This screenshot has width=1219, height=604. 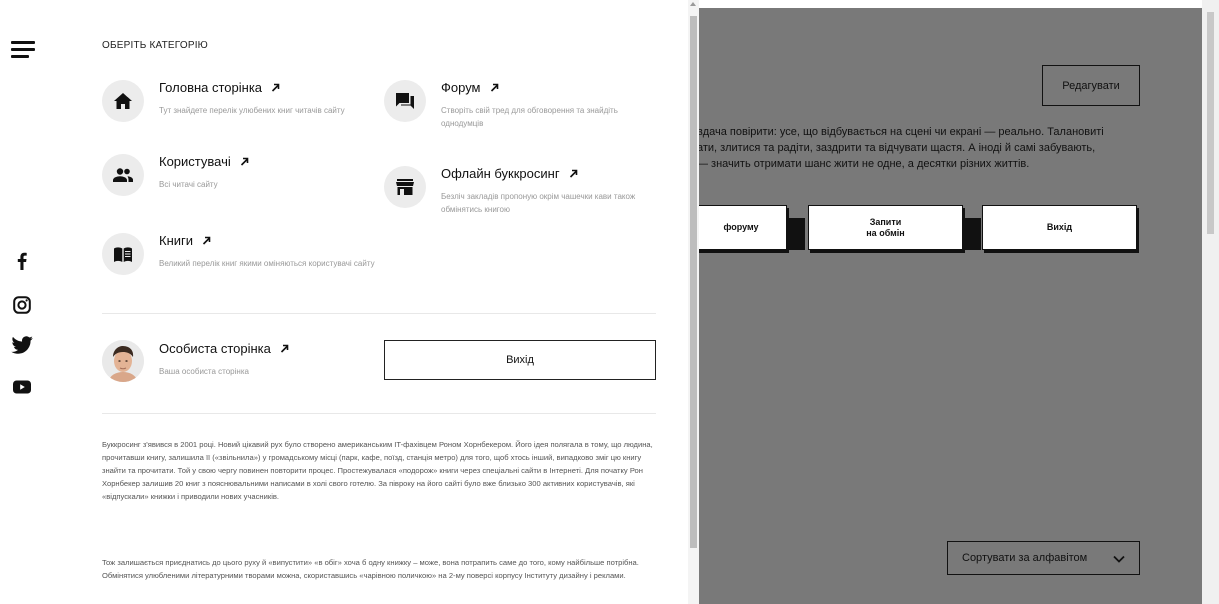 I want to click on sort-dropdown: Сортувати за алфавітом, so click(x=1043, y=558).